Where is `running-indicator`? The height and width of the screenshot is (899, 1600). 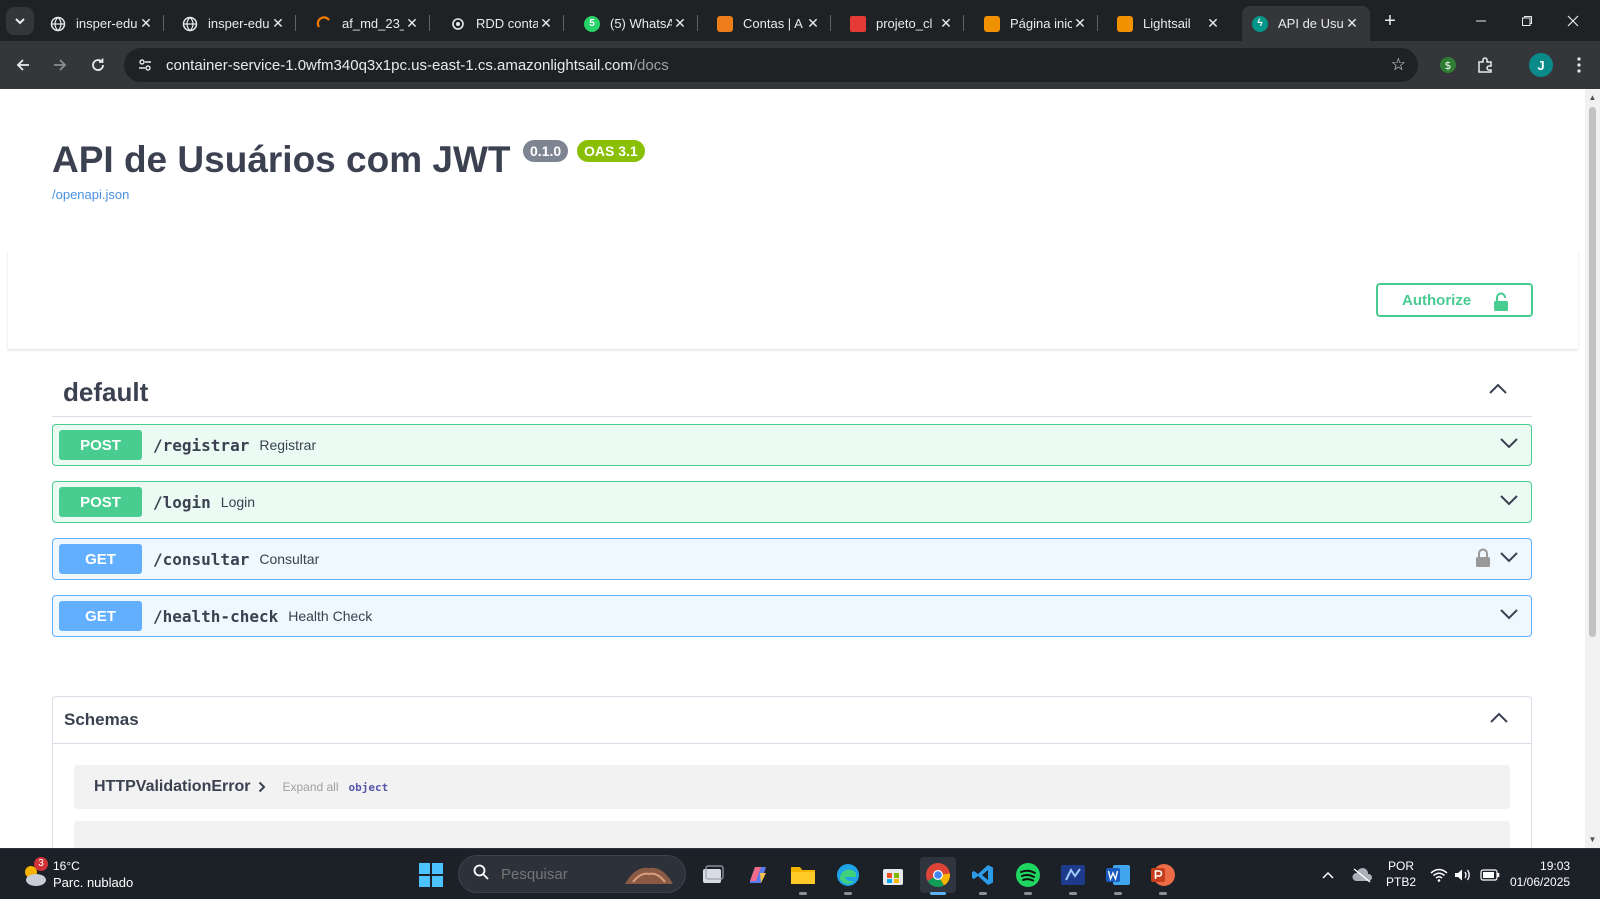 running-indicator is located at coordinates (1163, 893).